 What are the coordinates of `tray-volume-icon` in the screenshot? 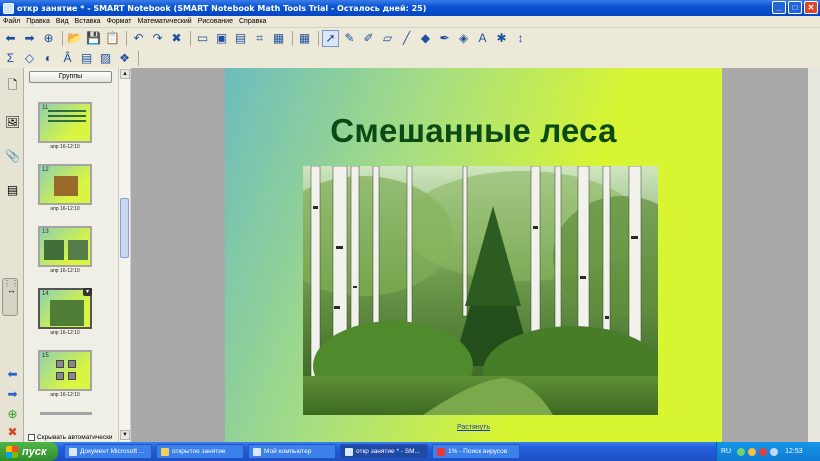 It's located at (774, 451).